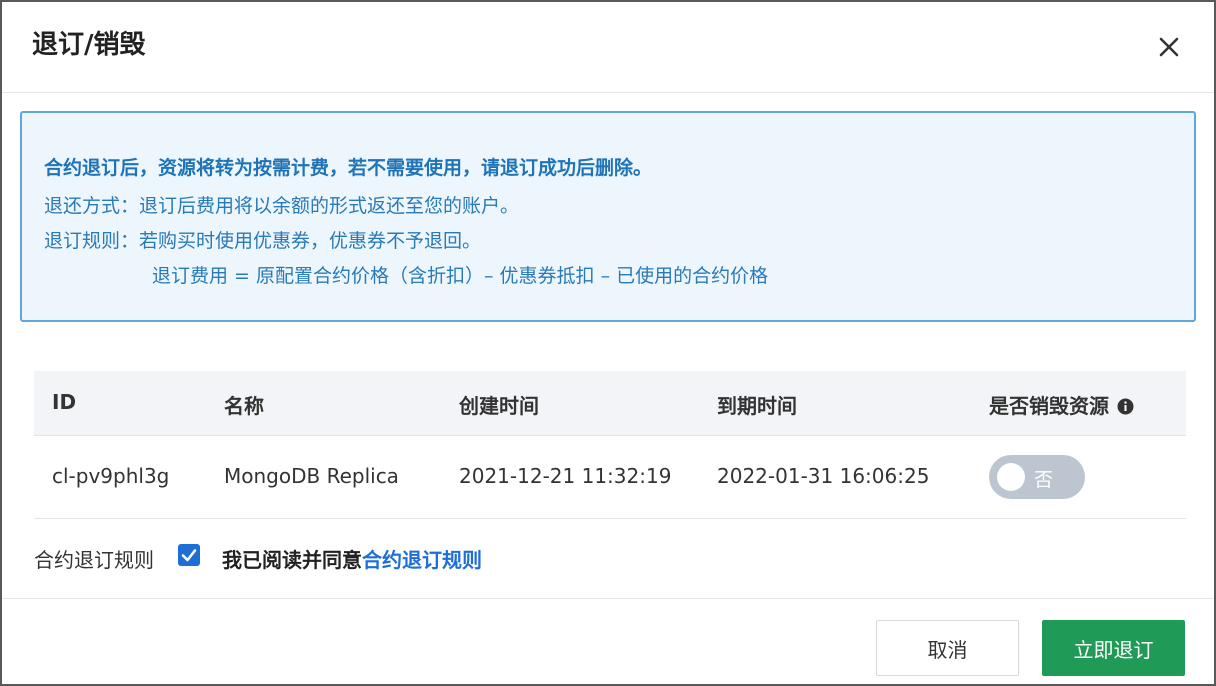 This screenshot has height=686, width=1216. I want to click on column-header-destroy: 是否销毁资源, so click(1061, 405).